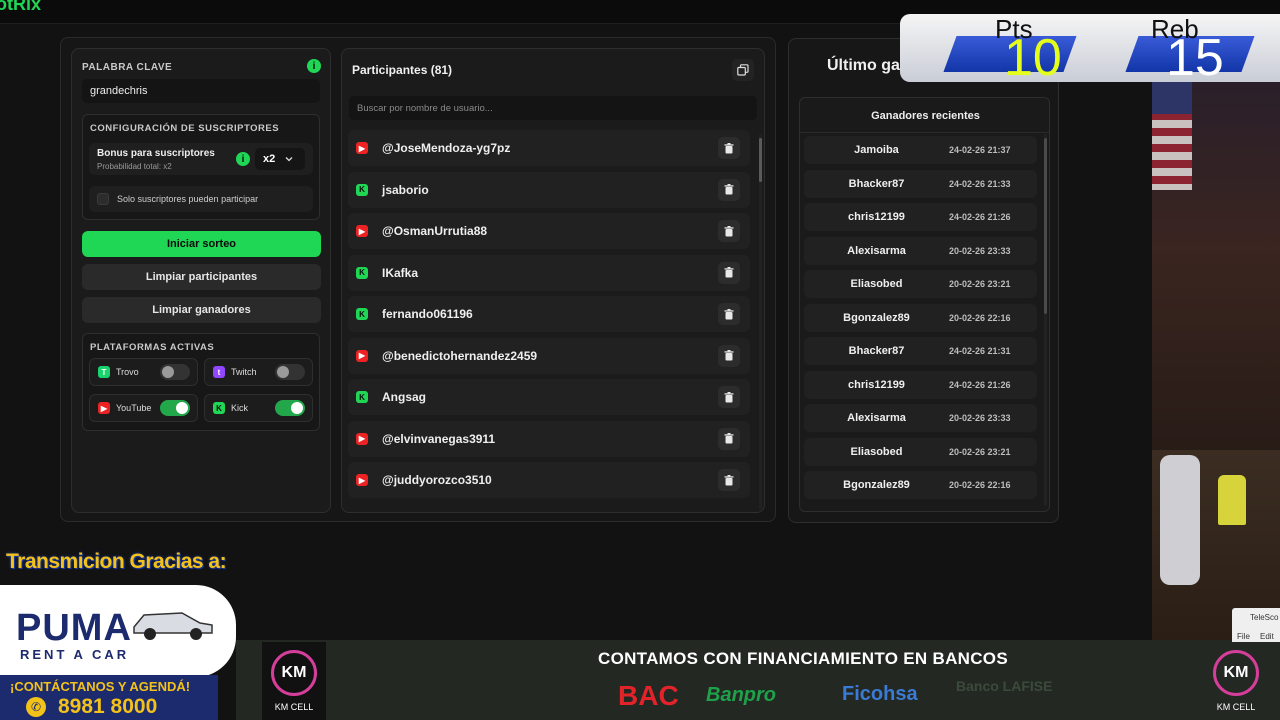 The image size is (1280, 720). Describe the element at coordinates (980, 351) in the screenshot. I see `winner-date: 24-02-26 21:31` at that location.